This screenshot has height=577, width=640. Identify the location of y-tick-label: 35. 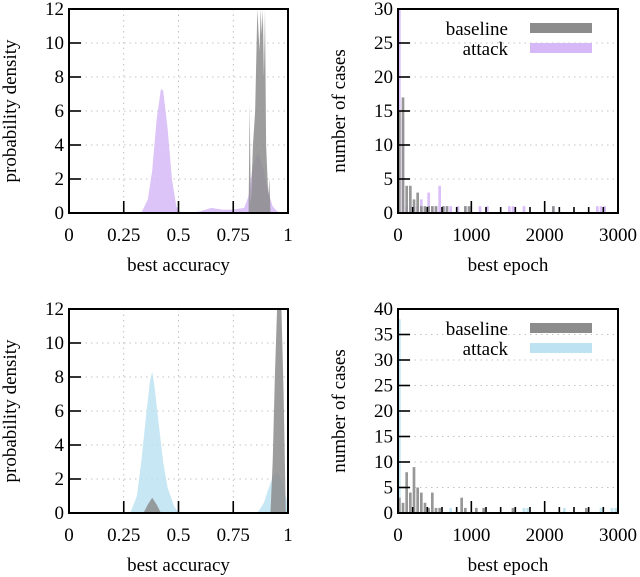
(383, 335).